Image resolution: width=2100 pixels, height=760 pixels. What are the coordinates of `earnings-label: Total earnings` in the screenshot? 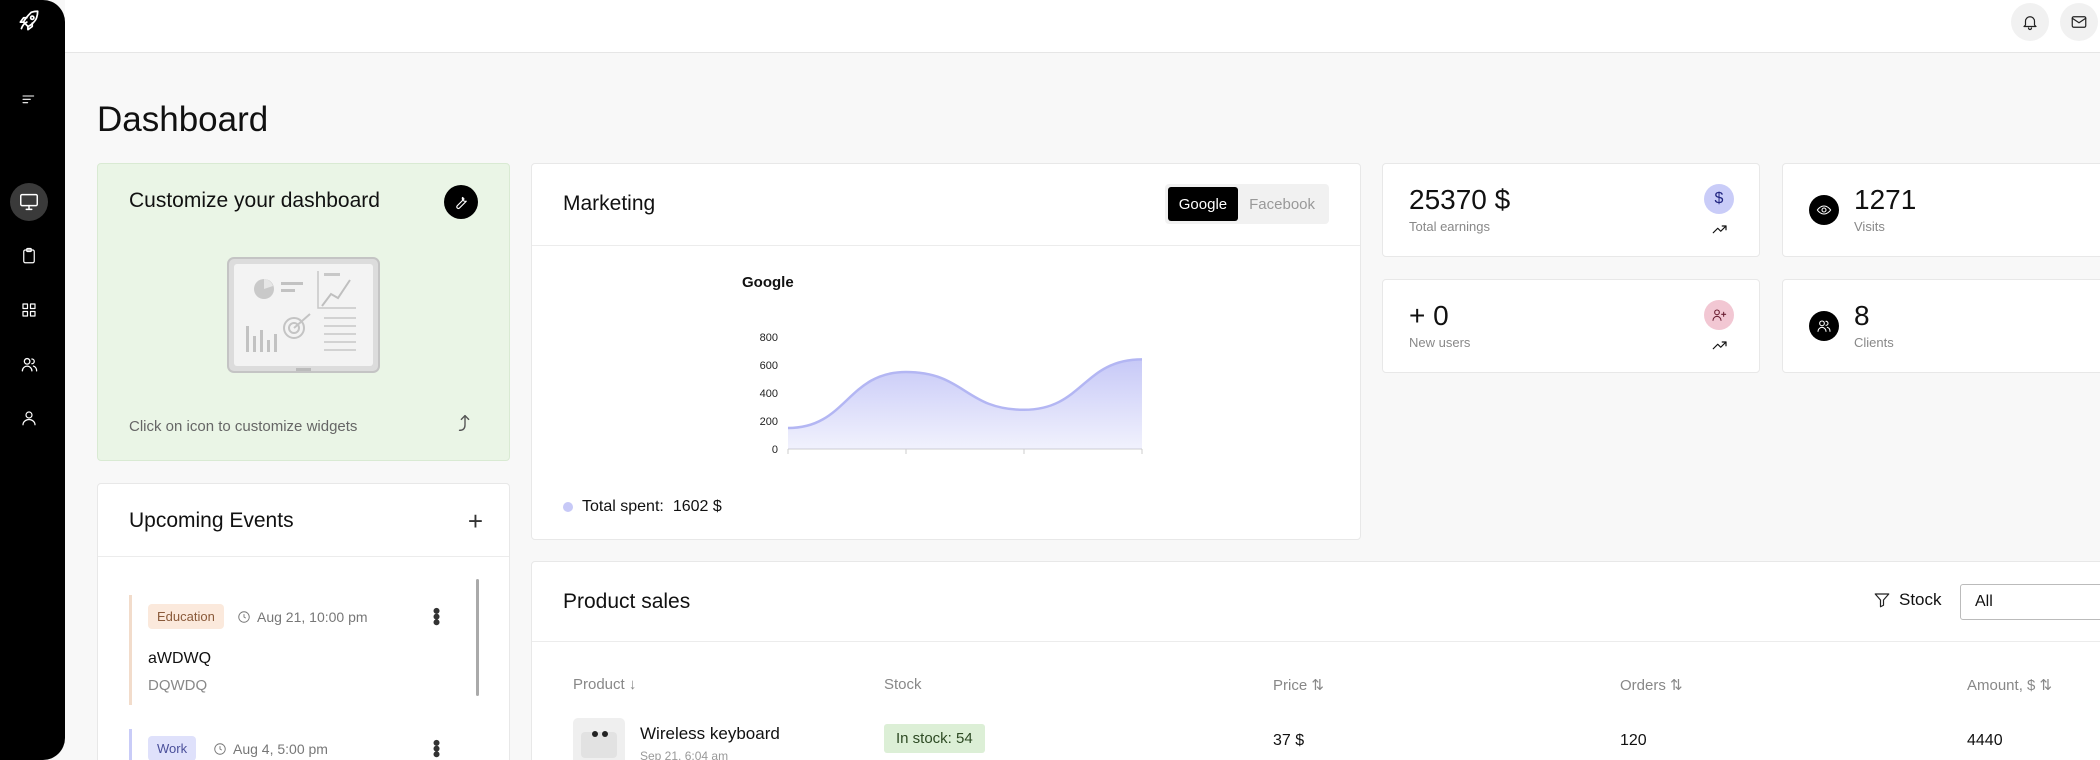 It's located at (1449, 226).